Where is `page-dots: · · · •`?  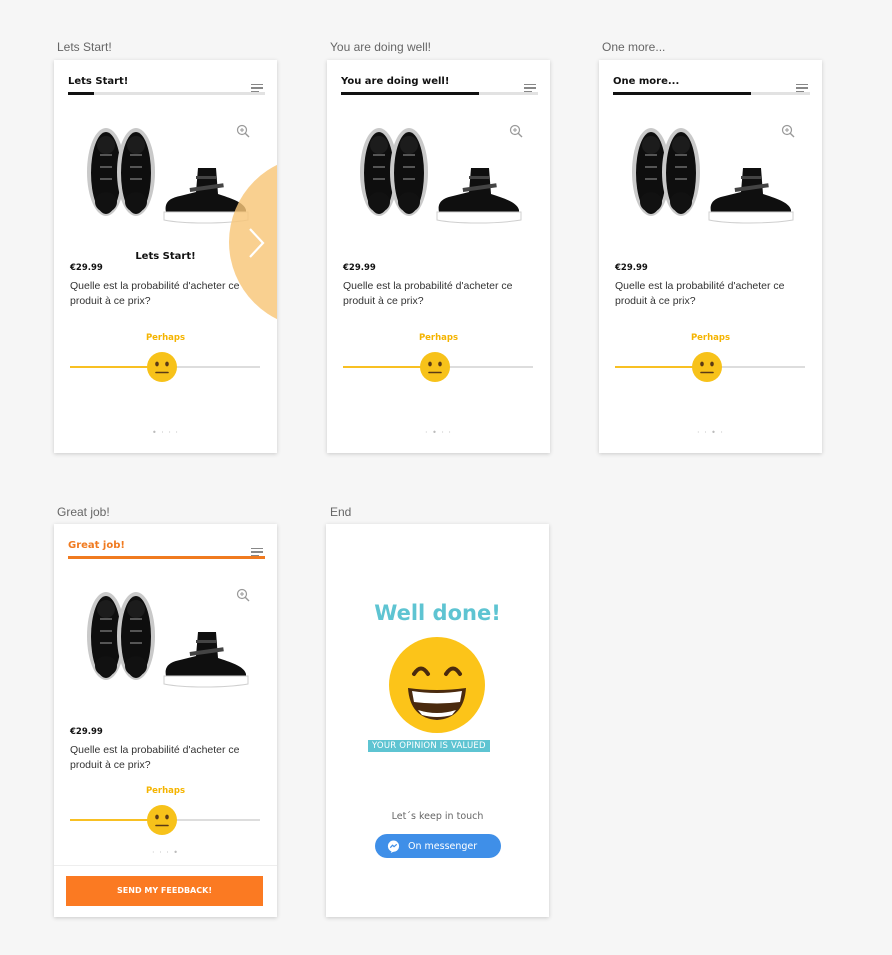
page-dots: · · · • is located at coordinates (165, 852).